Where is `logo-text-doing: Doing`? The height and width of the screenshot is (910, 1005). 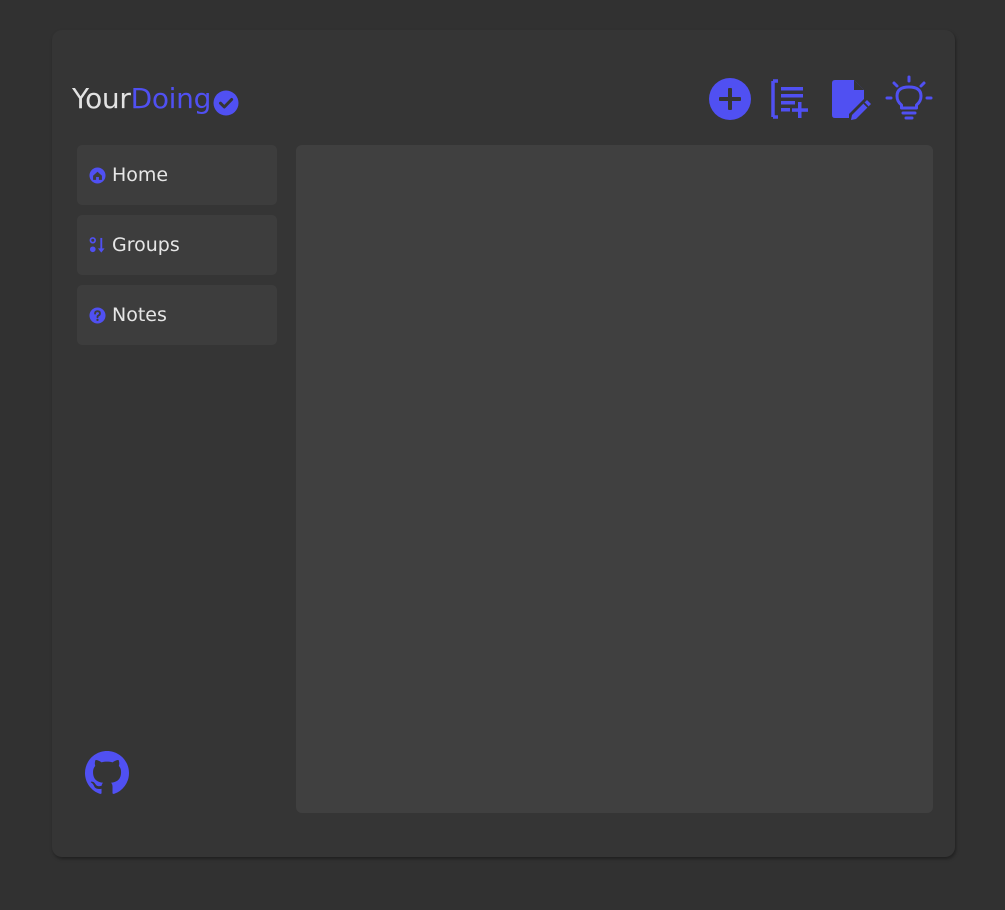
logo-text-doing: Doing is located at coordinates (171, 98).